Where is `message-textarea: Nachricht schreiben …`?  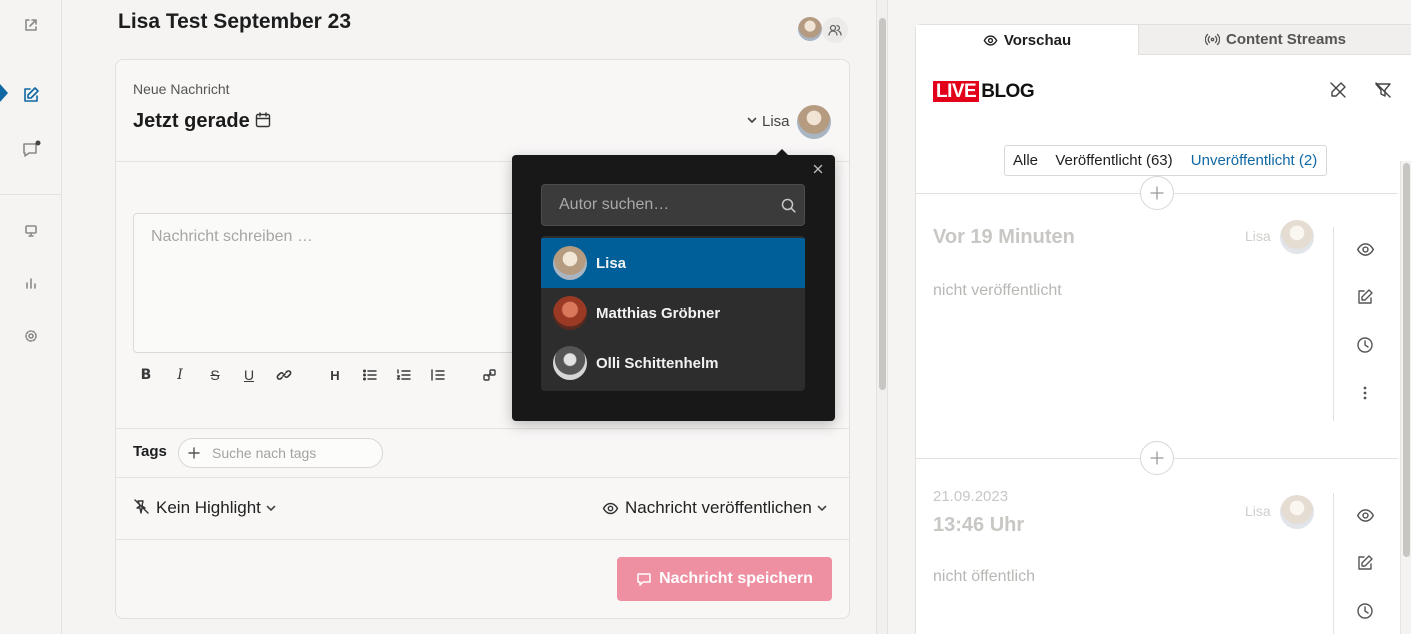 message-textarea: Nachricht schreiben … is located at coordinates (333, 283).